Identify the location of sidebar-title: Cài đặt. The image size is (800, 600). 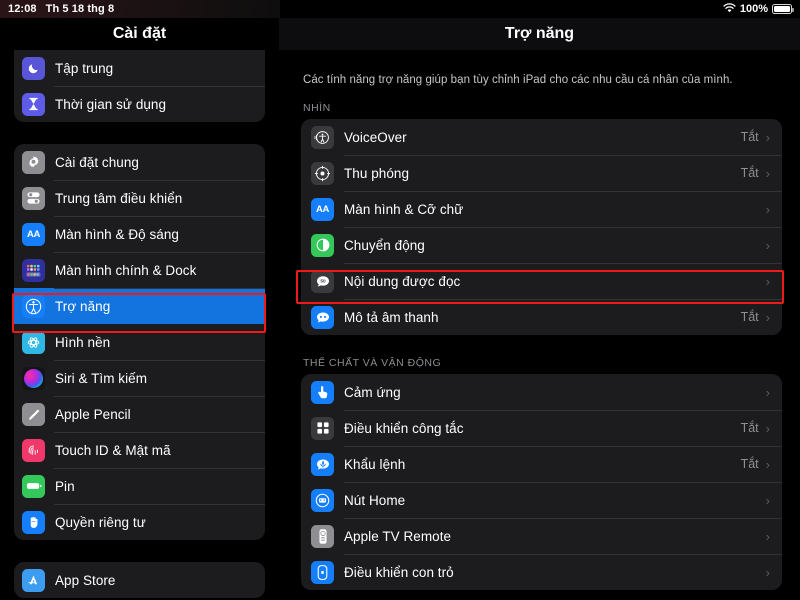
(139, 33).